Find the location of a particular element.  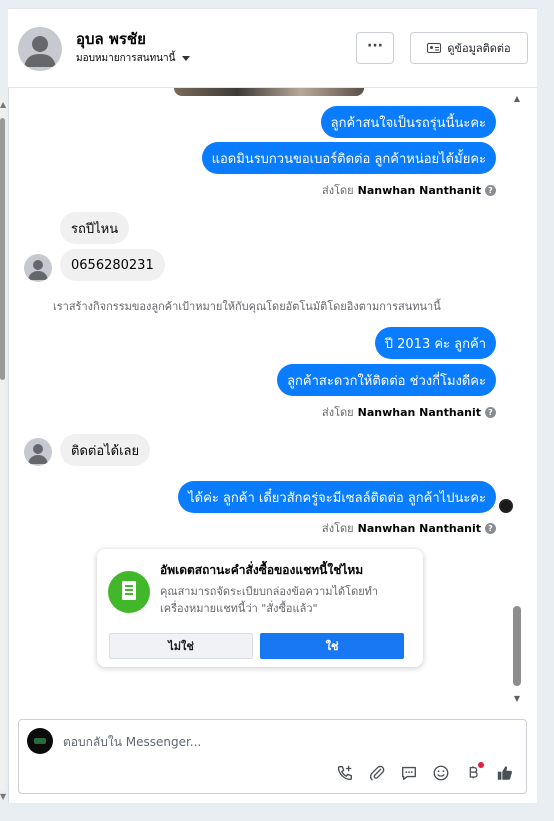

incoming-message: ติดต่อได้เลย is located at coordinates (105, 450).